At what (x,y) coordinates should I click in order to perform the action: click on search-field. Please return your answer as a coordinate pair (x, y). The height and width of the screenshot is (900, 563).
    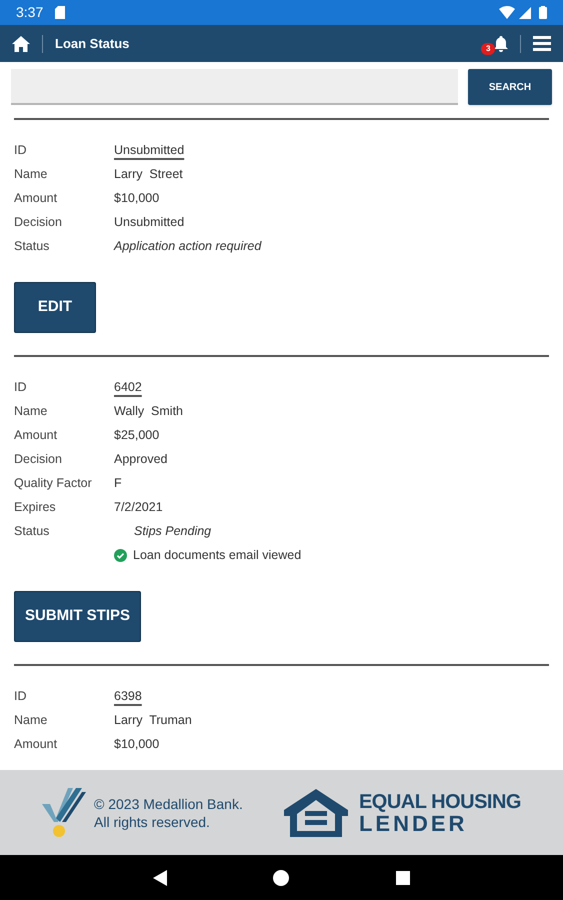
    Looking at the image, I should click on (234, 87).